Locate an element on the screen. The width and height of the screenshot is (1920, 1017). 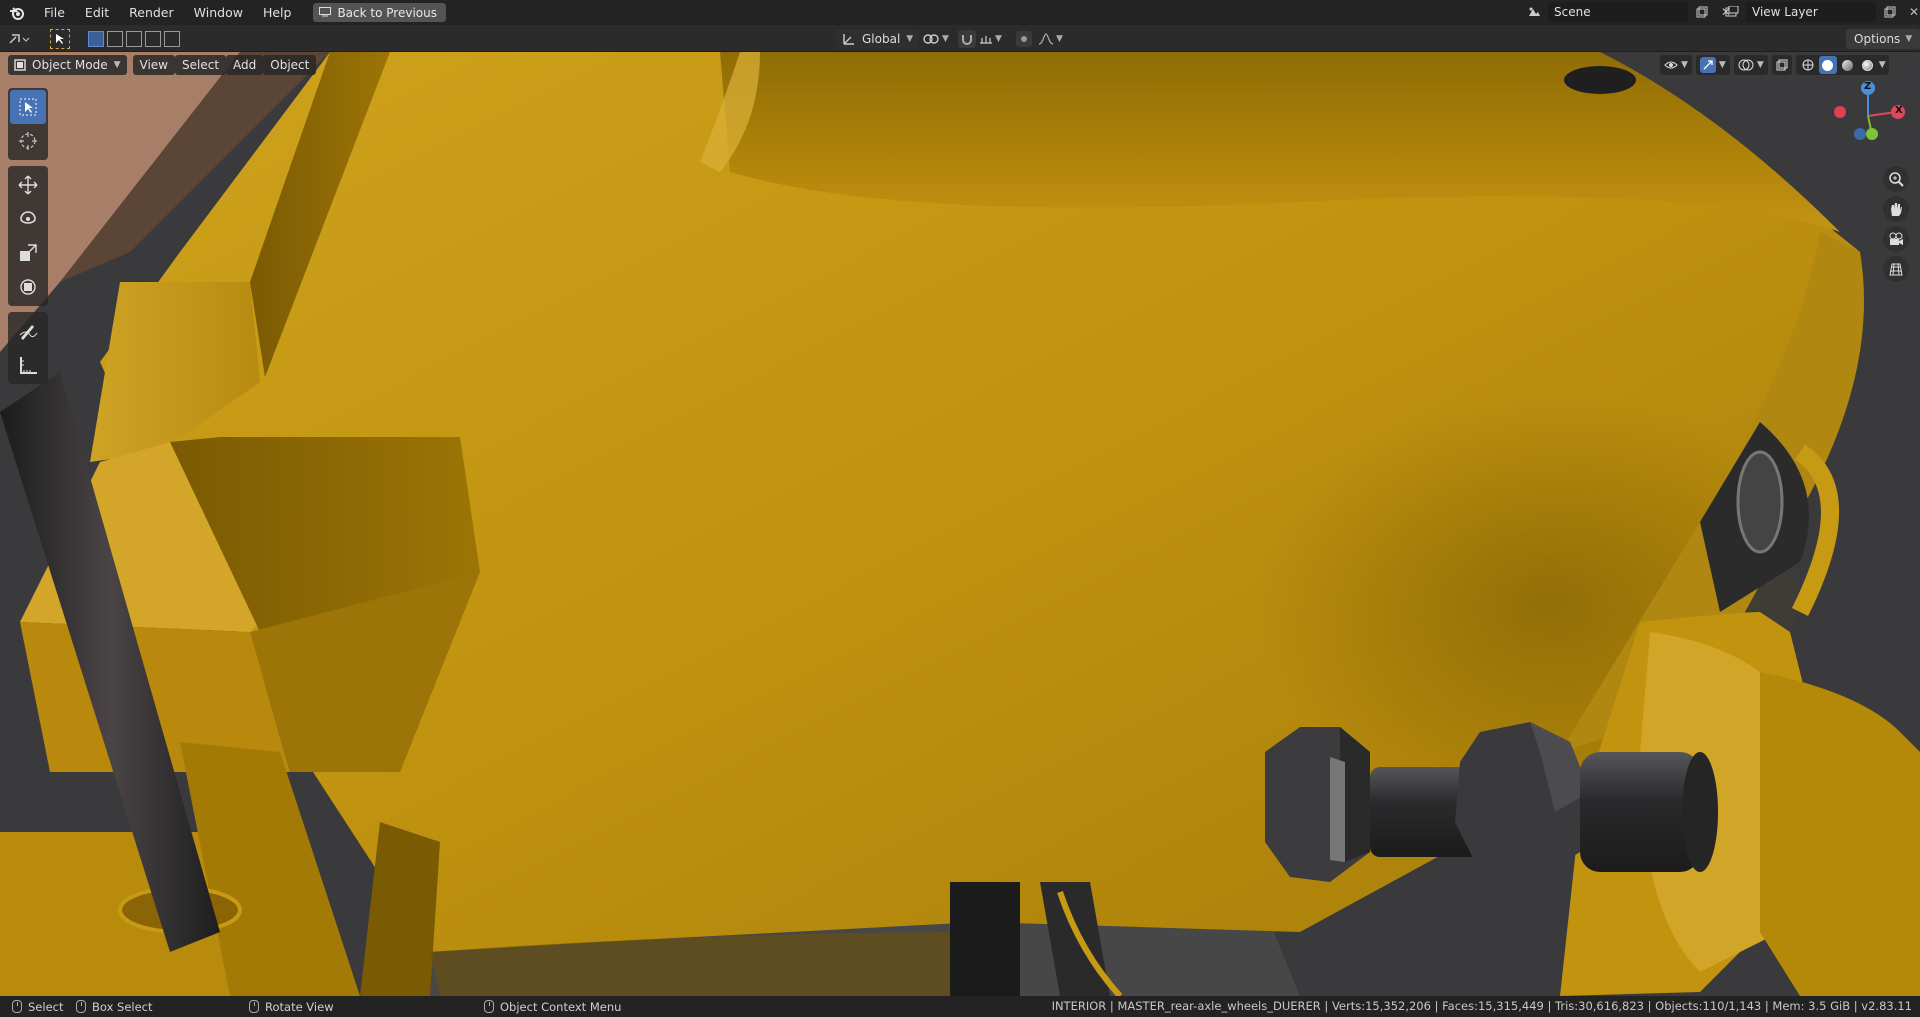
select-extend-icon is located at coordinates (115, 39).